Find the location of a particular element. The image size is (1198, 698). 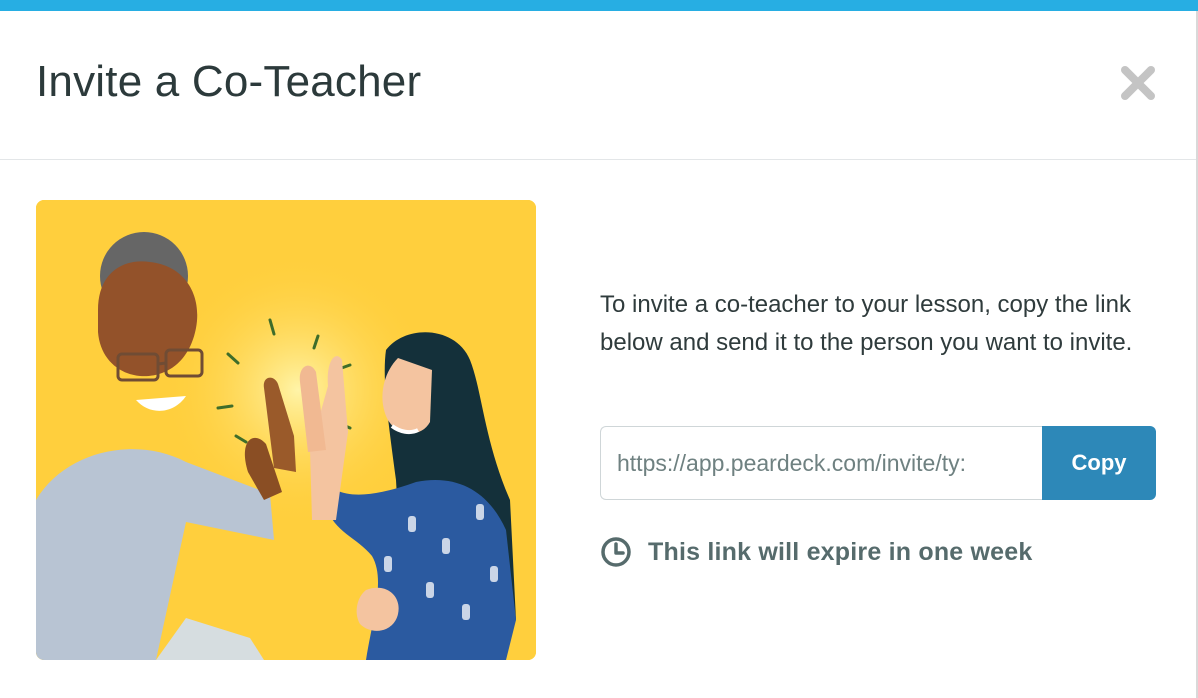

clock-icon is located at coordinates (616, 552).